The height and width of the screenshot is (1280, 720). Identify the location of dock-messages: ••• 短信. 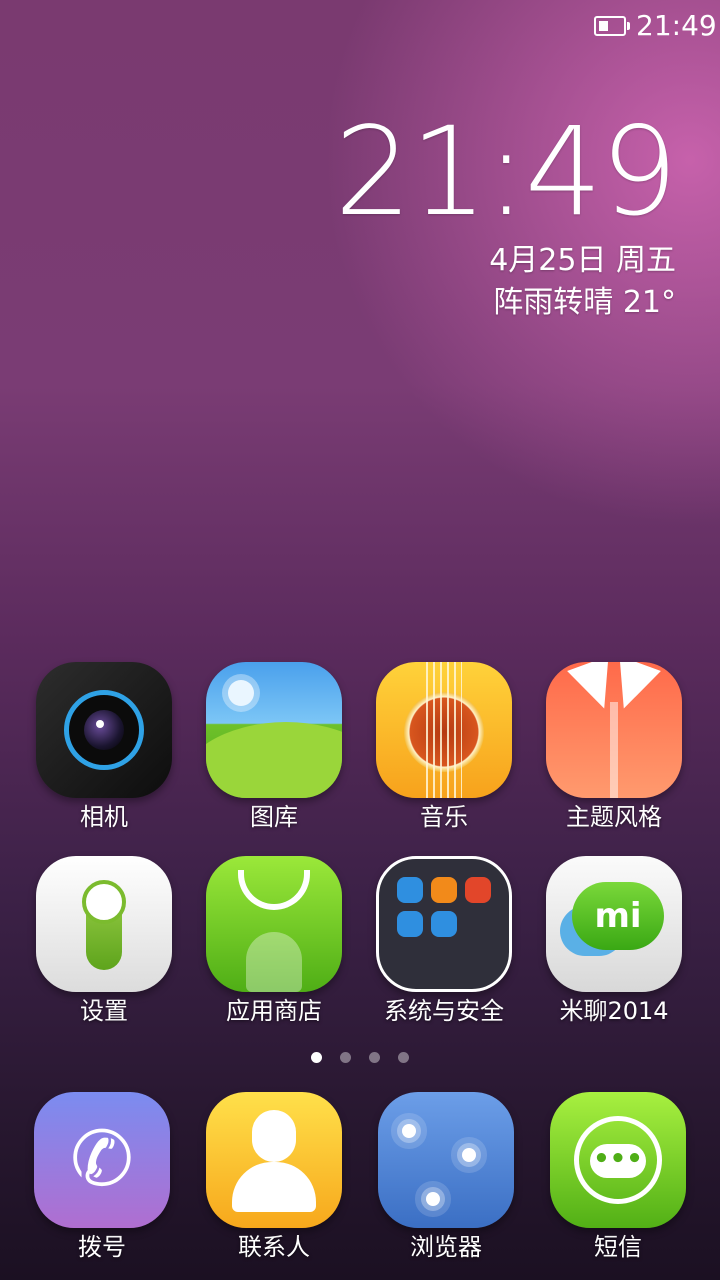
(618, 1177).